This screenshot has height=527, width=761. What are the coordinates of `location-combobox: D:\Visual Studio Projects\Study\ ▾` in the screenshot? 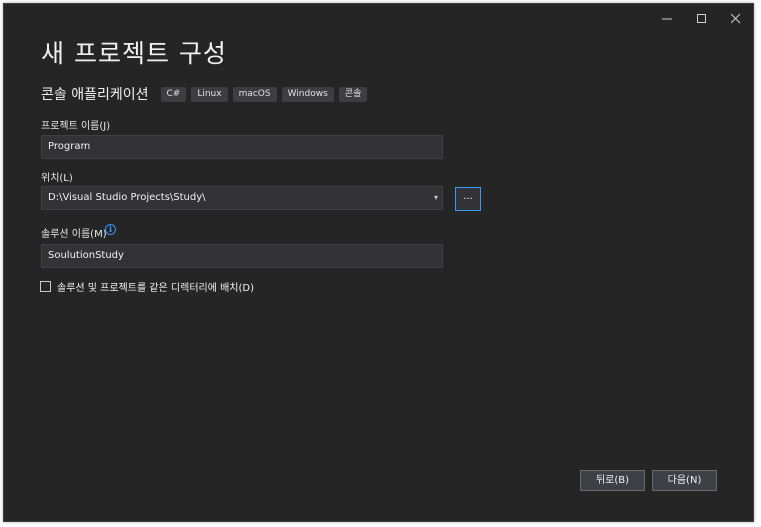 It's located at (242, 198).